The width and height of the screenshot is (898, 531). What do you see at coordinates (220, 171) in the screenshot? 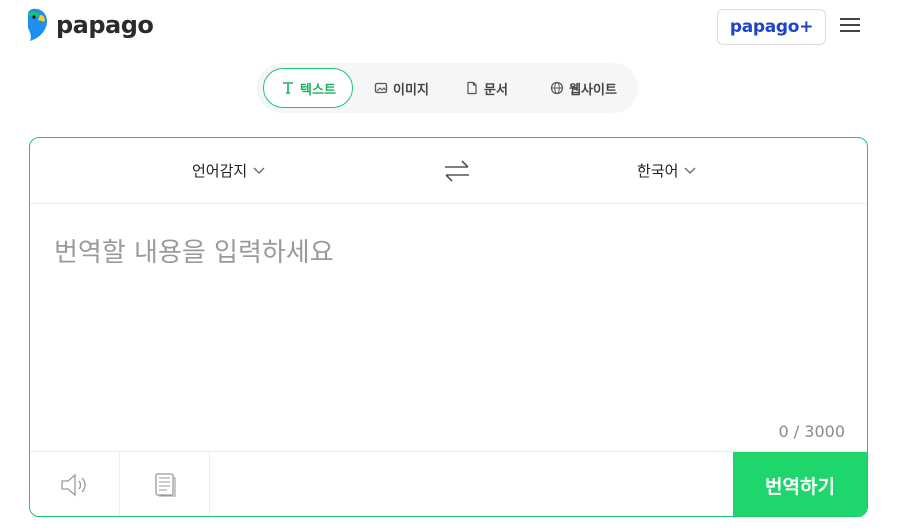
I see `source-language-label: 언어감지` at bounding box center [220, 171].